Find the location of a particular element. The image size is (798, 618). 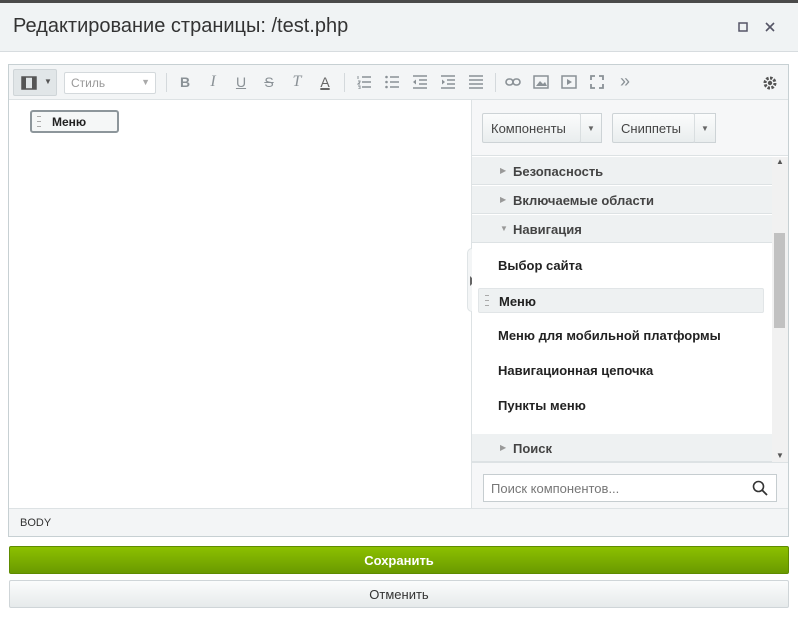

tree-group-label: Включаемые области is located at coordinates (584, 200).